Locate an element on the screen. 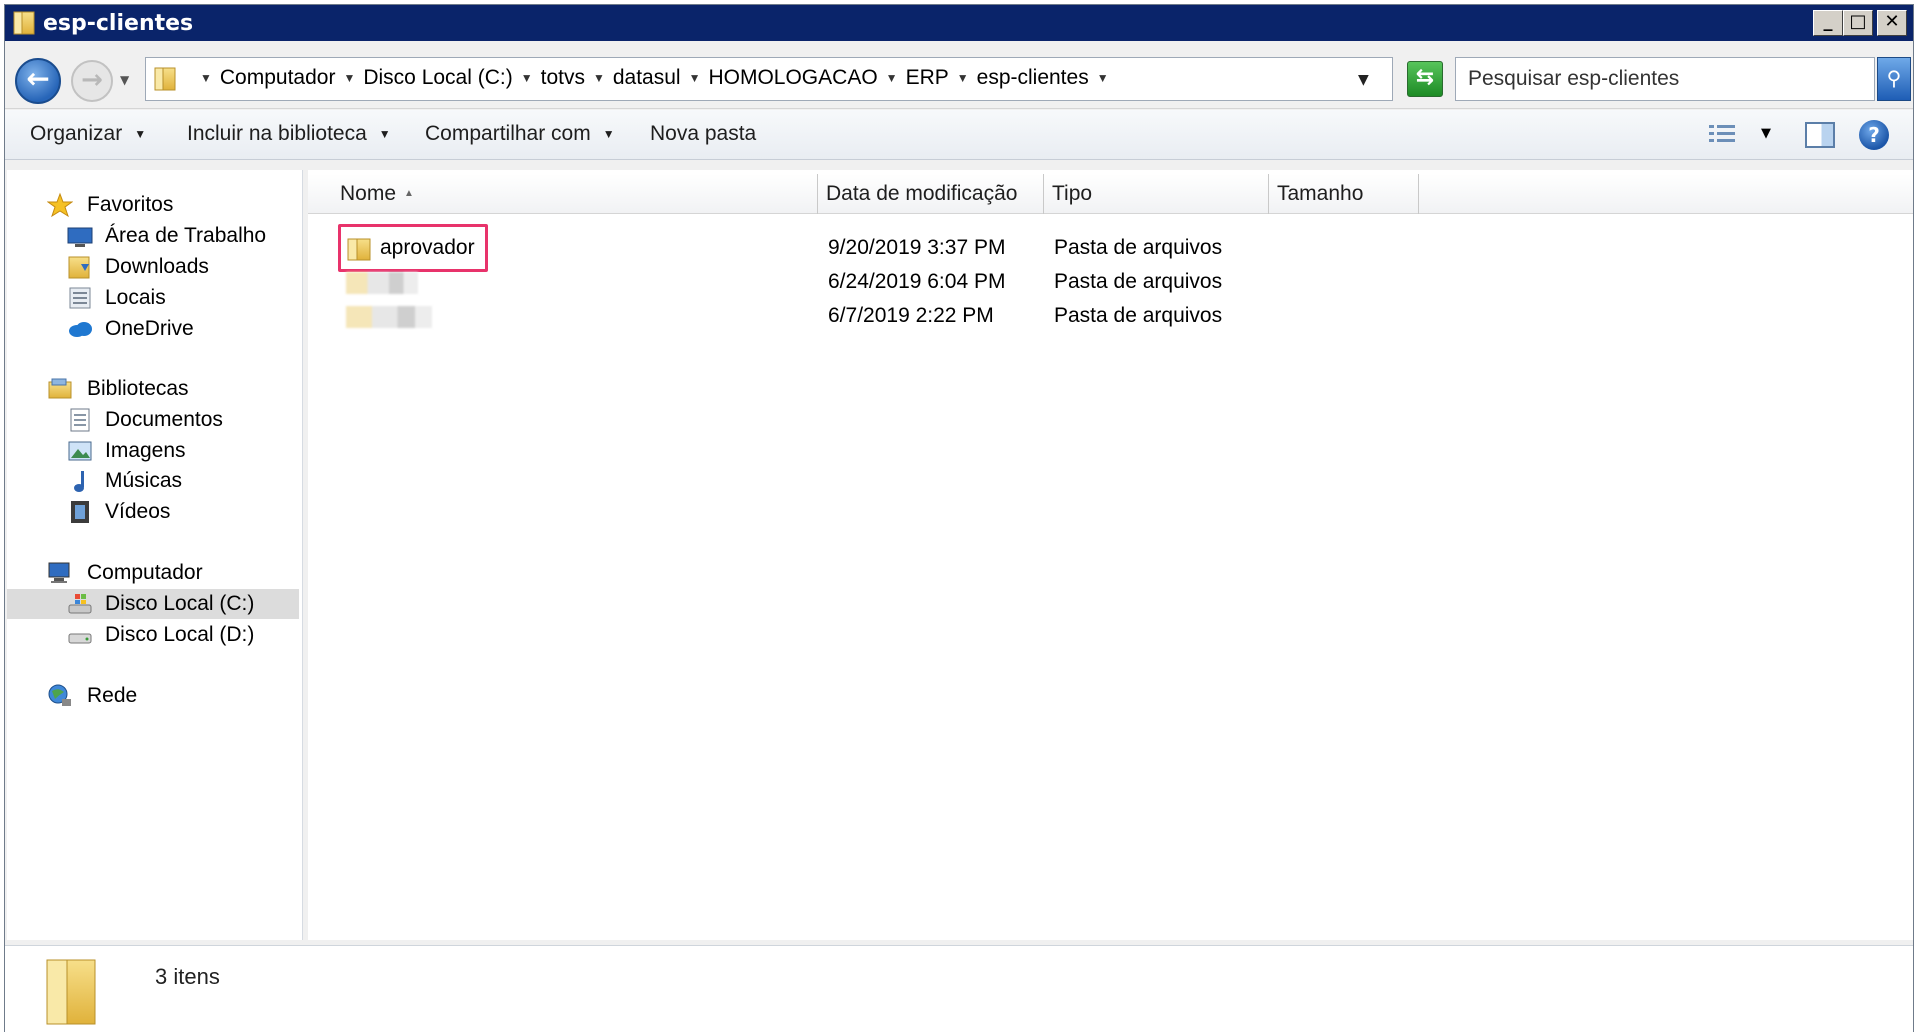  nav-documentos: Documentos is located at coordinates (153, 420).